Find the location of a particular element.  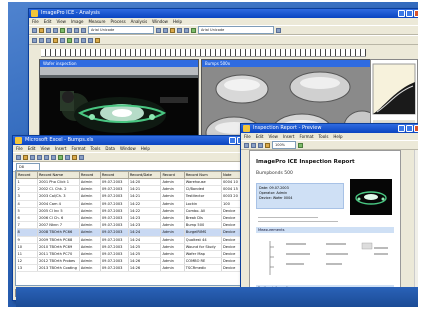

color-icon is located at coordinates (172, 30).